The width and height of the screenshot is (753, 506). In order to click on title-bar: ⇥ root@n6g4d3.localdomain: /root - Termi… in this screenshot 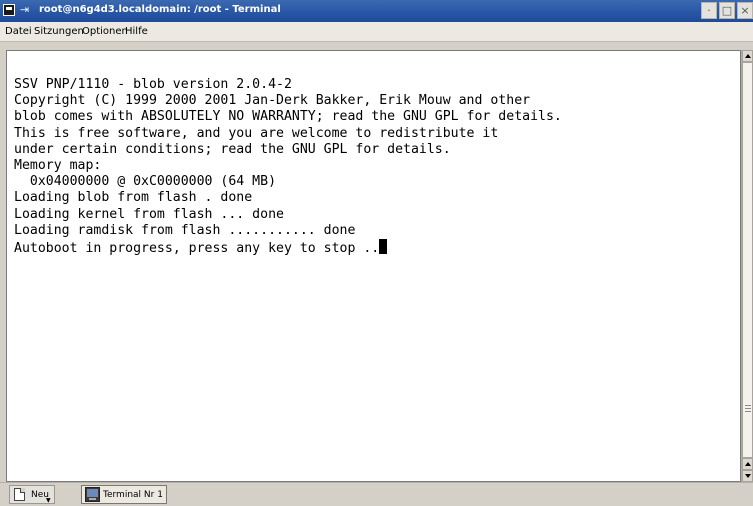, I will do `click(376, 11)`.